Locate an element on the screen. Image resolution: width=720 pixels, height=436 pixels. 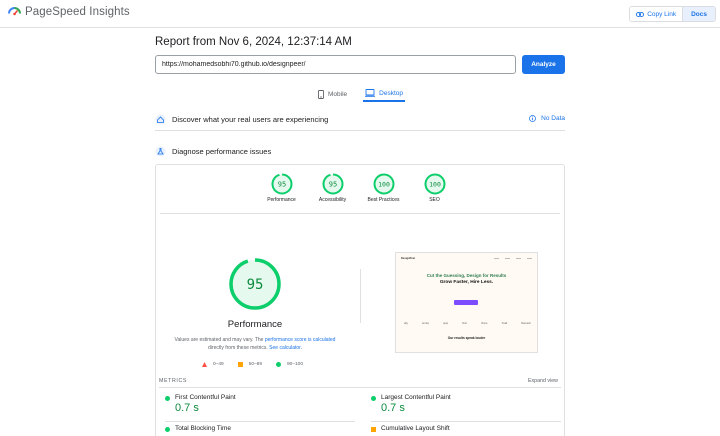
users-icon is located at coordinates (160, 119).